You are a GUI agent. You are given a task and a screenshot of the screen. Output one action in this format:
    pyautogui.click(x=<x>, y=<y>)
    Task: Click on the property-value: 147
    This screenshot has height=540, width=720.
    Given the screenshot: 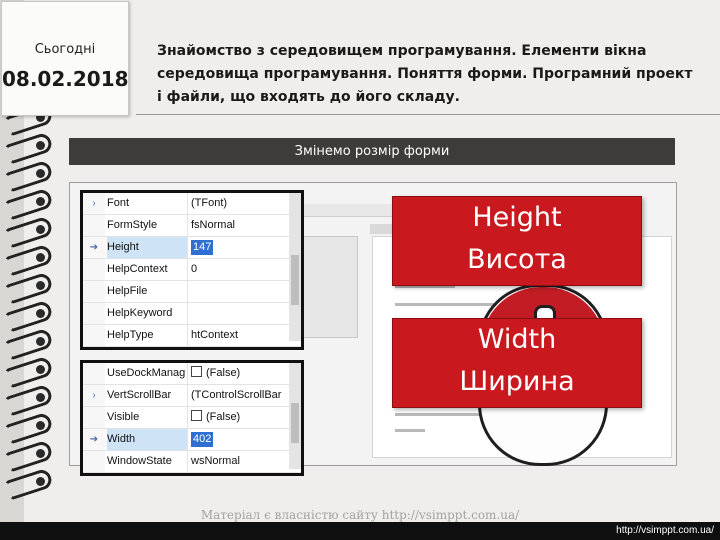 What is the action you would take?
    pyautogui.click(x=239, y=247)
    